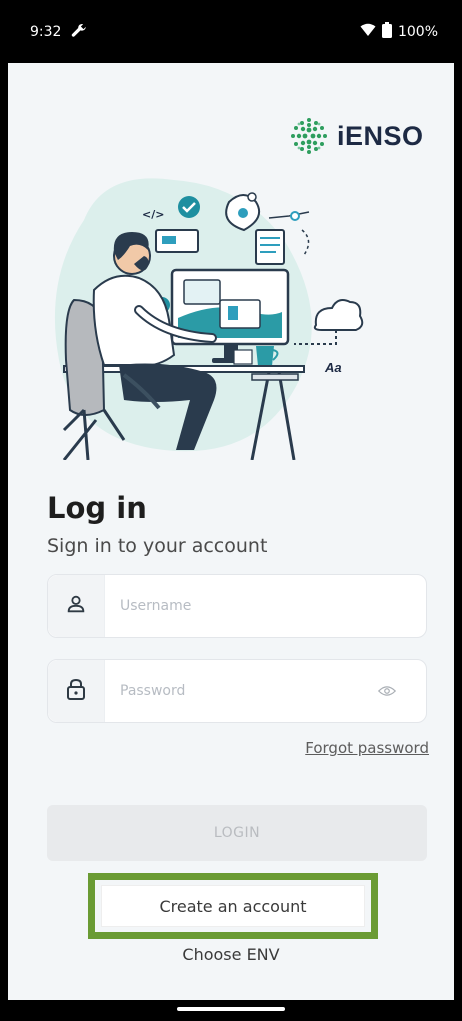 Image resolution: width=462 pixels, height=1021 pixels. Describe the element at coordinates (231, 954) in the screenshot. I see `choose-env-link: Choose ENV` at that location.